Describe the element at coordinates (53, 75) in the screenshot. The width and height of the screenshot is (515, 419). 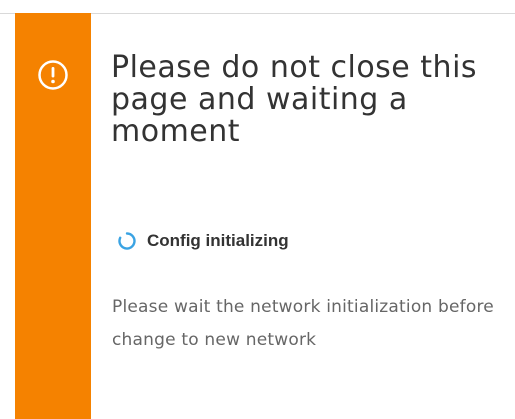
I see `exclamation-circle-icon` at that location.